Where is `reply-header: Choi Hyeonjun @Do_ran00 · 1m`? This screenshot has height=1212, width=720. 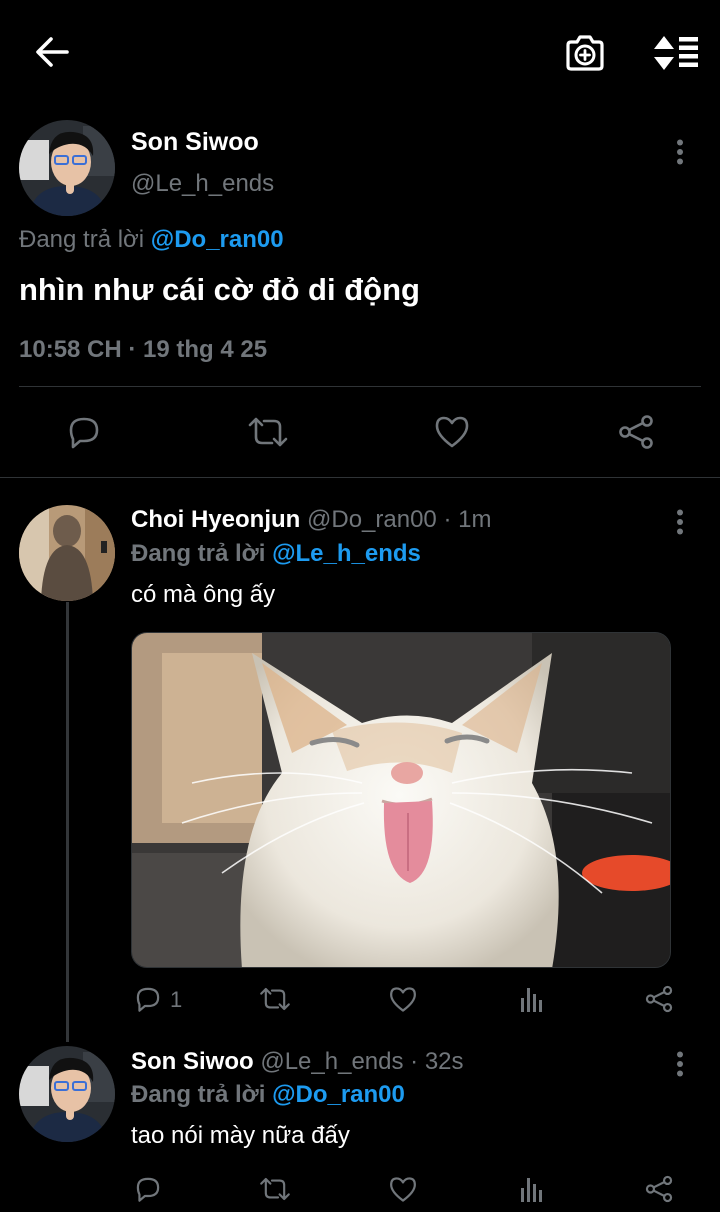 reply-header: Choi Hyeonjun @Do_ran00 · 1m is located at coordinates (311, 520).